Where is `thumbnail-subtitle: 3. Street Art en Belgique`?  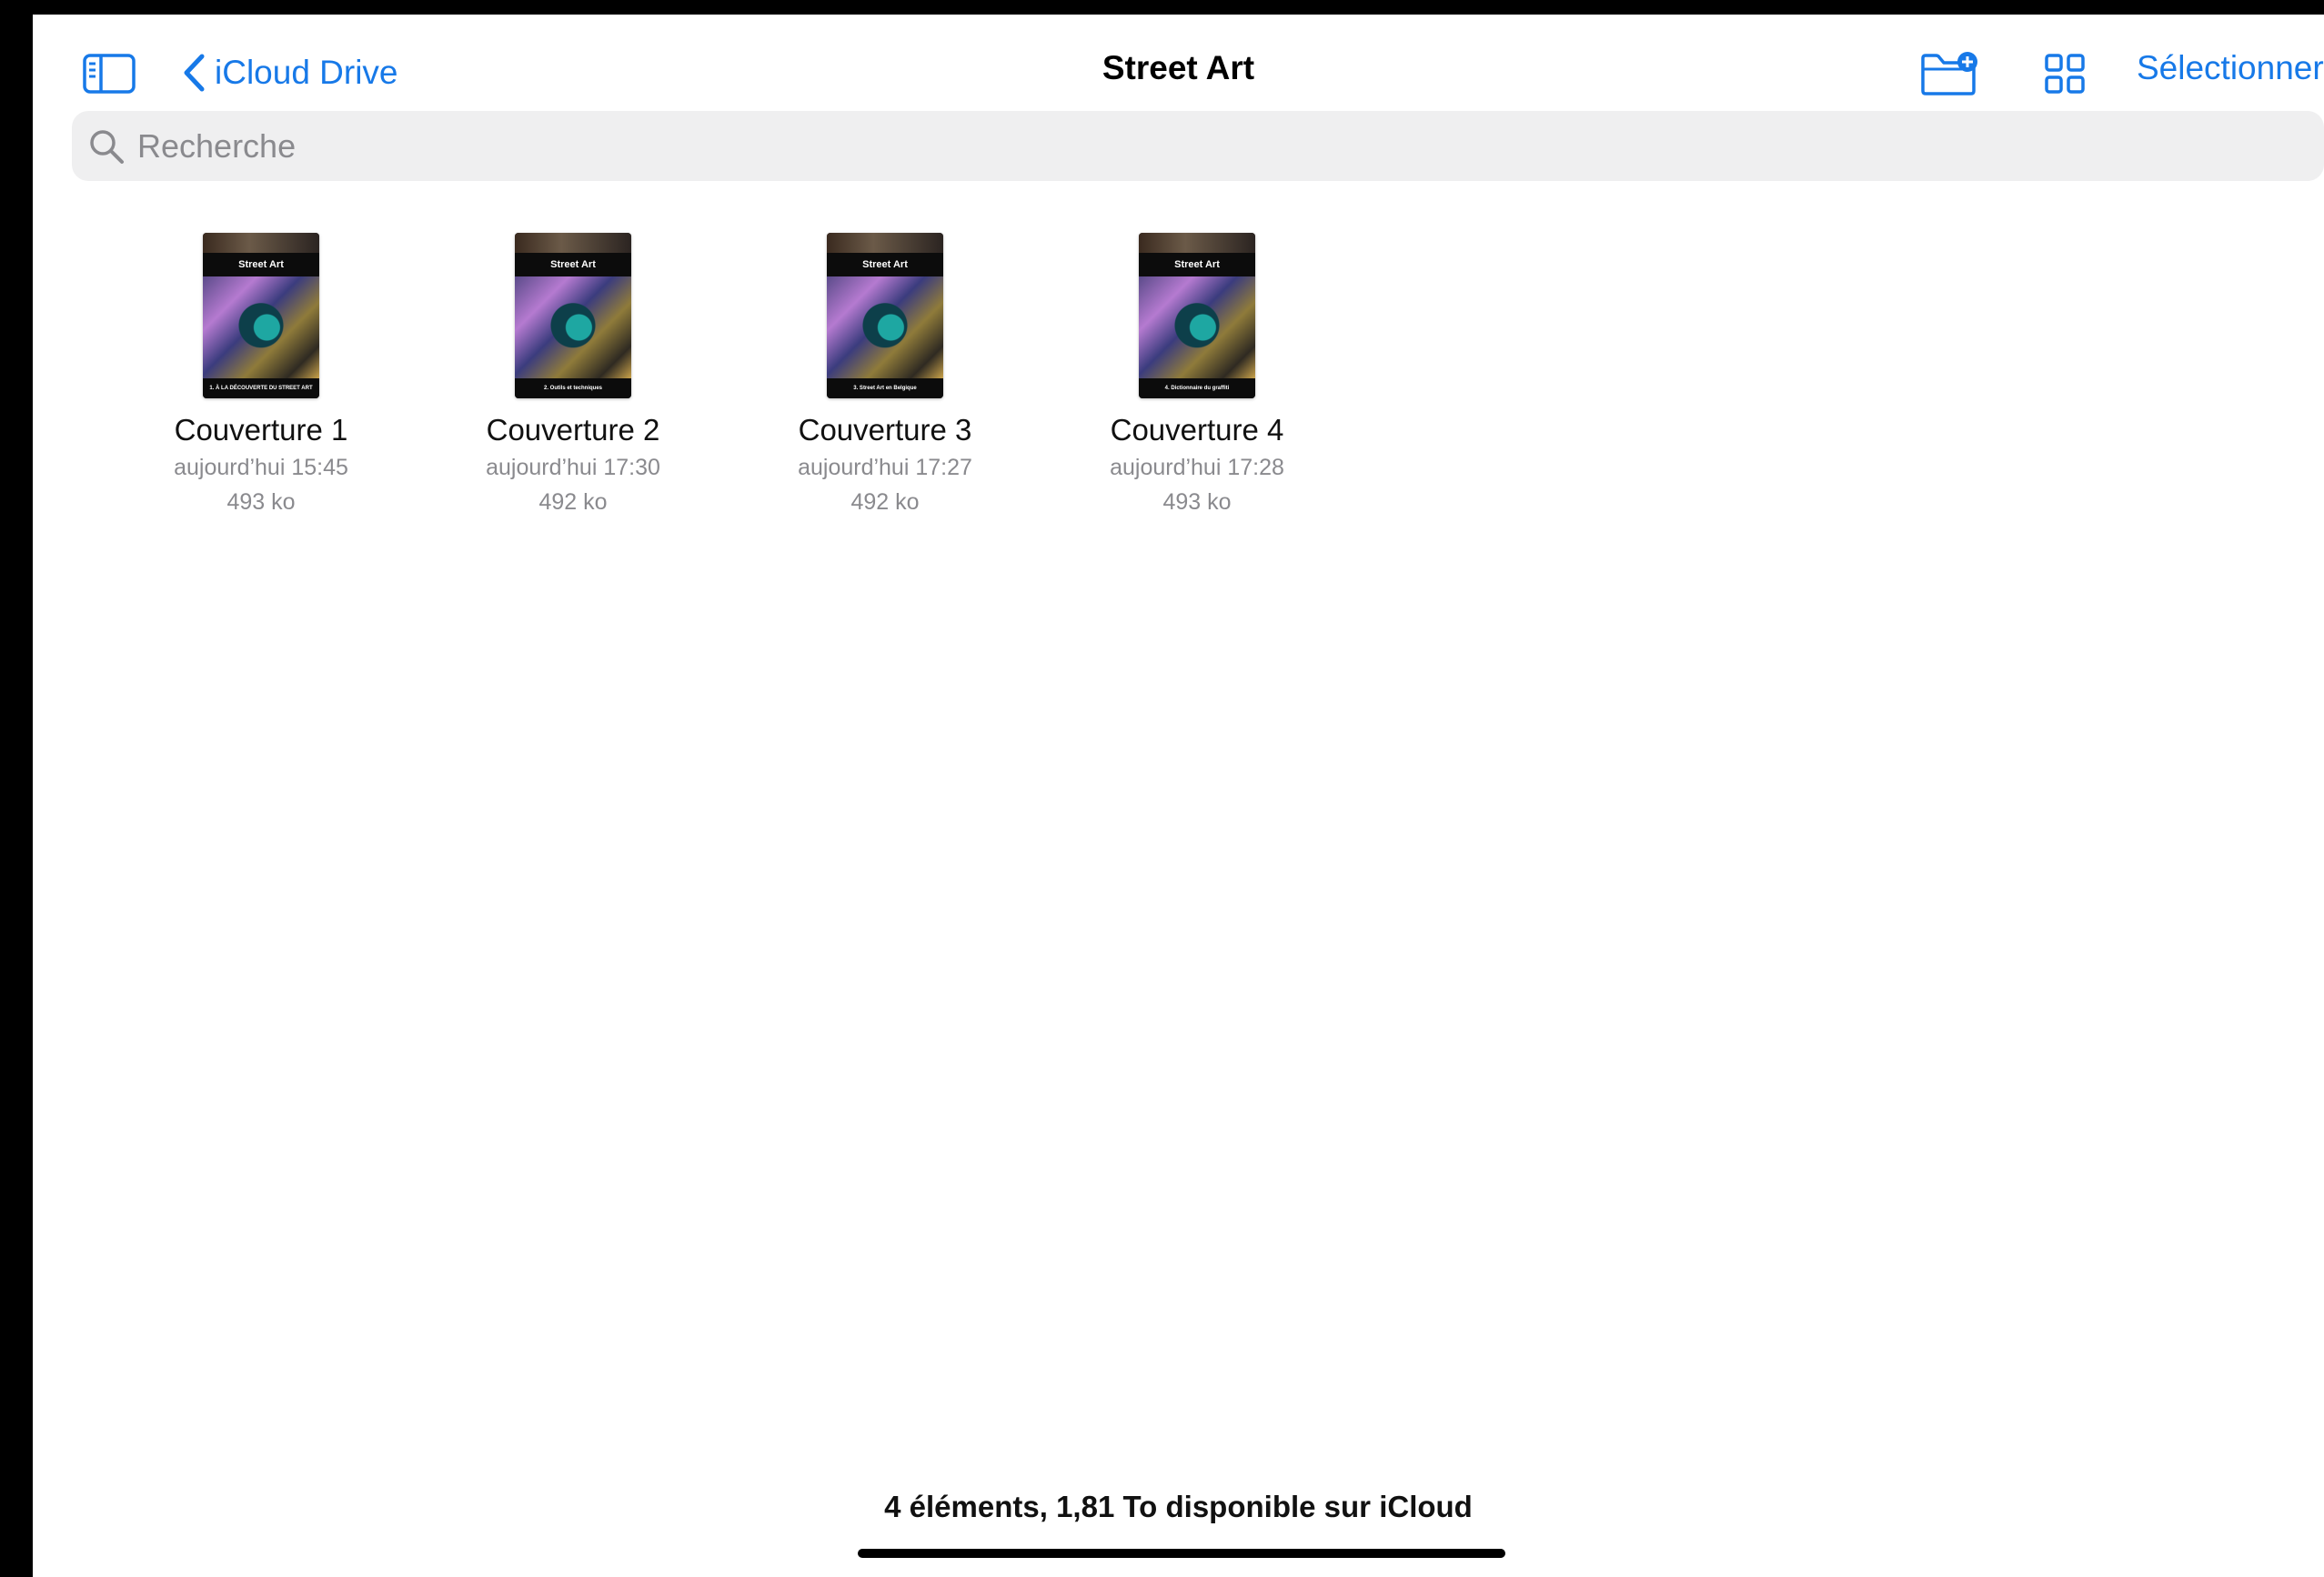
thumbnail-subtitle: 3. Street Art en Belgique is located at coordinates (885, 388).